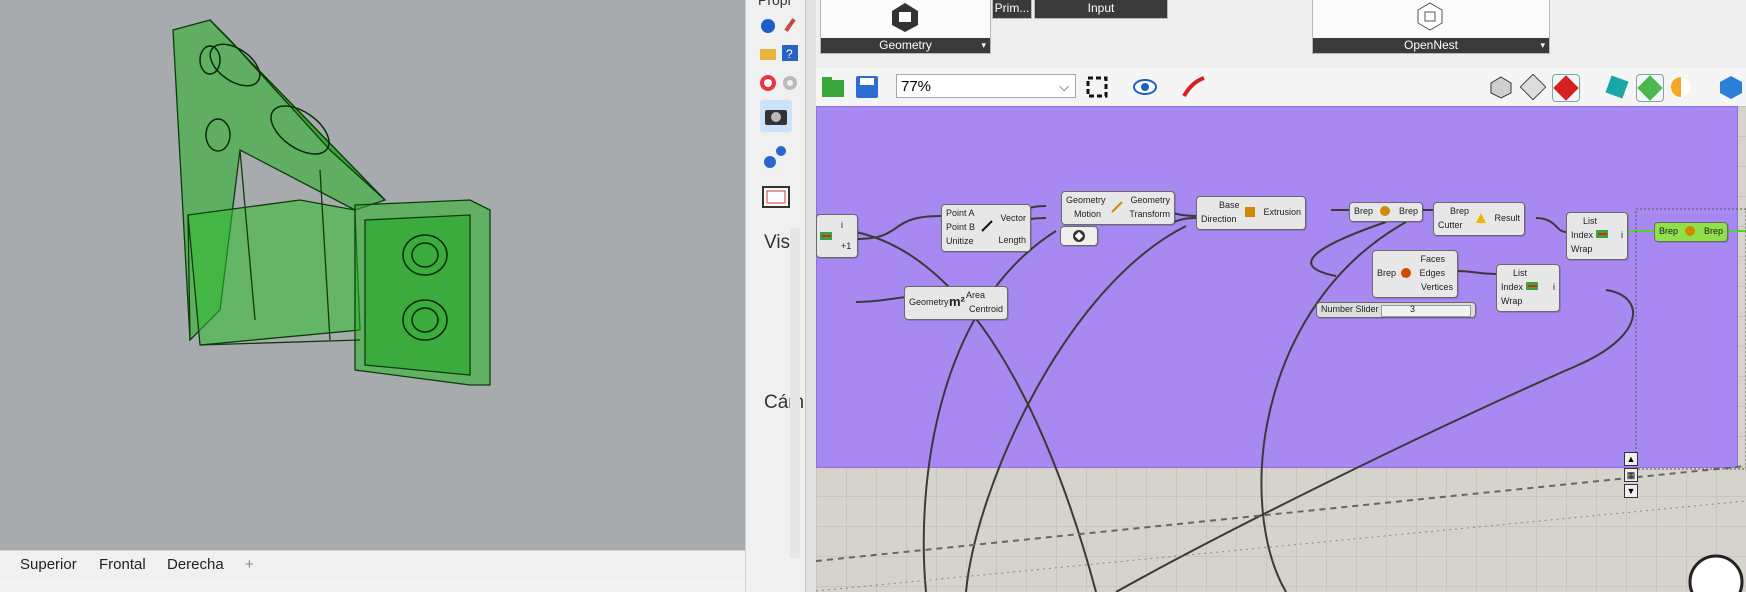 This screenshot has height=592, width=1746. Describe the element at coordinates (842, 225) in the screenshot. I see `list-left-out: i` at that location.